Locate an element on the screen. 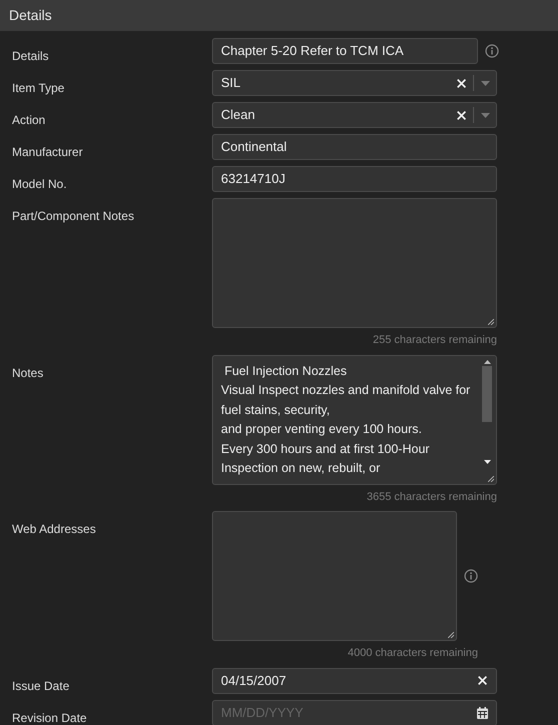 The width and height of the screenshot is (558, 725). select-field: SIL is located at coordinates (354, 83).